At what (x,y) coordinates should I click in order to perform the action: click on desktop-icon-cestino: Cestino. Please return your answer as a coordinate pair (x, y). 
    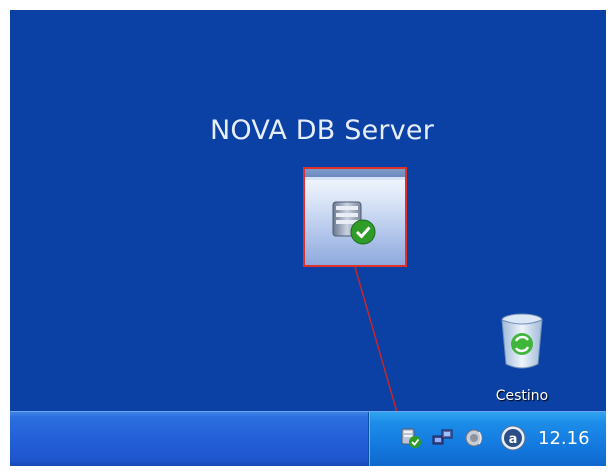
    Looking at the image, I should click on (522, 365).